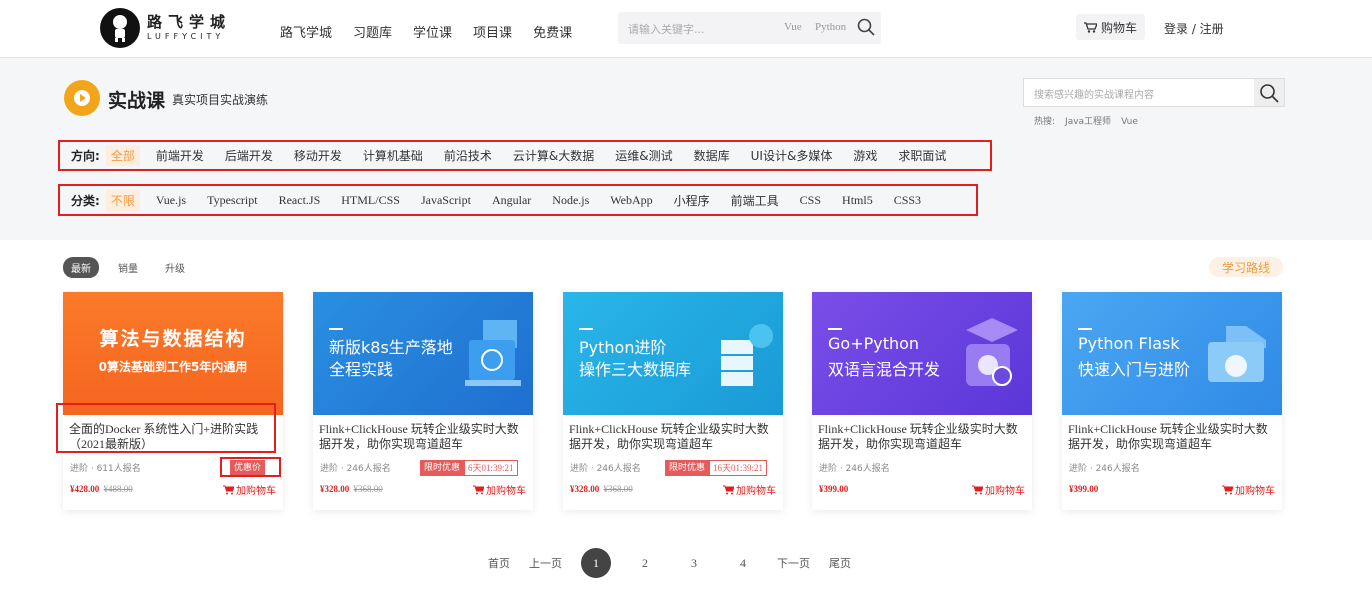  What do you see at coordinates (118, 489) in the screenshot?
I see `price-old: ¥488.00` at bounding box center [118, 489].